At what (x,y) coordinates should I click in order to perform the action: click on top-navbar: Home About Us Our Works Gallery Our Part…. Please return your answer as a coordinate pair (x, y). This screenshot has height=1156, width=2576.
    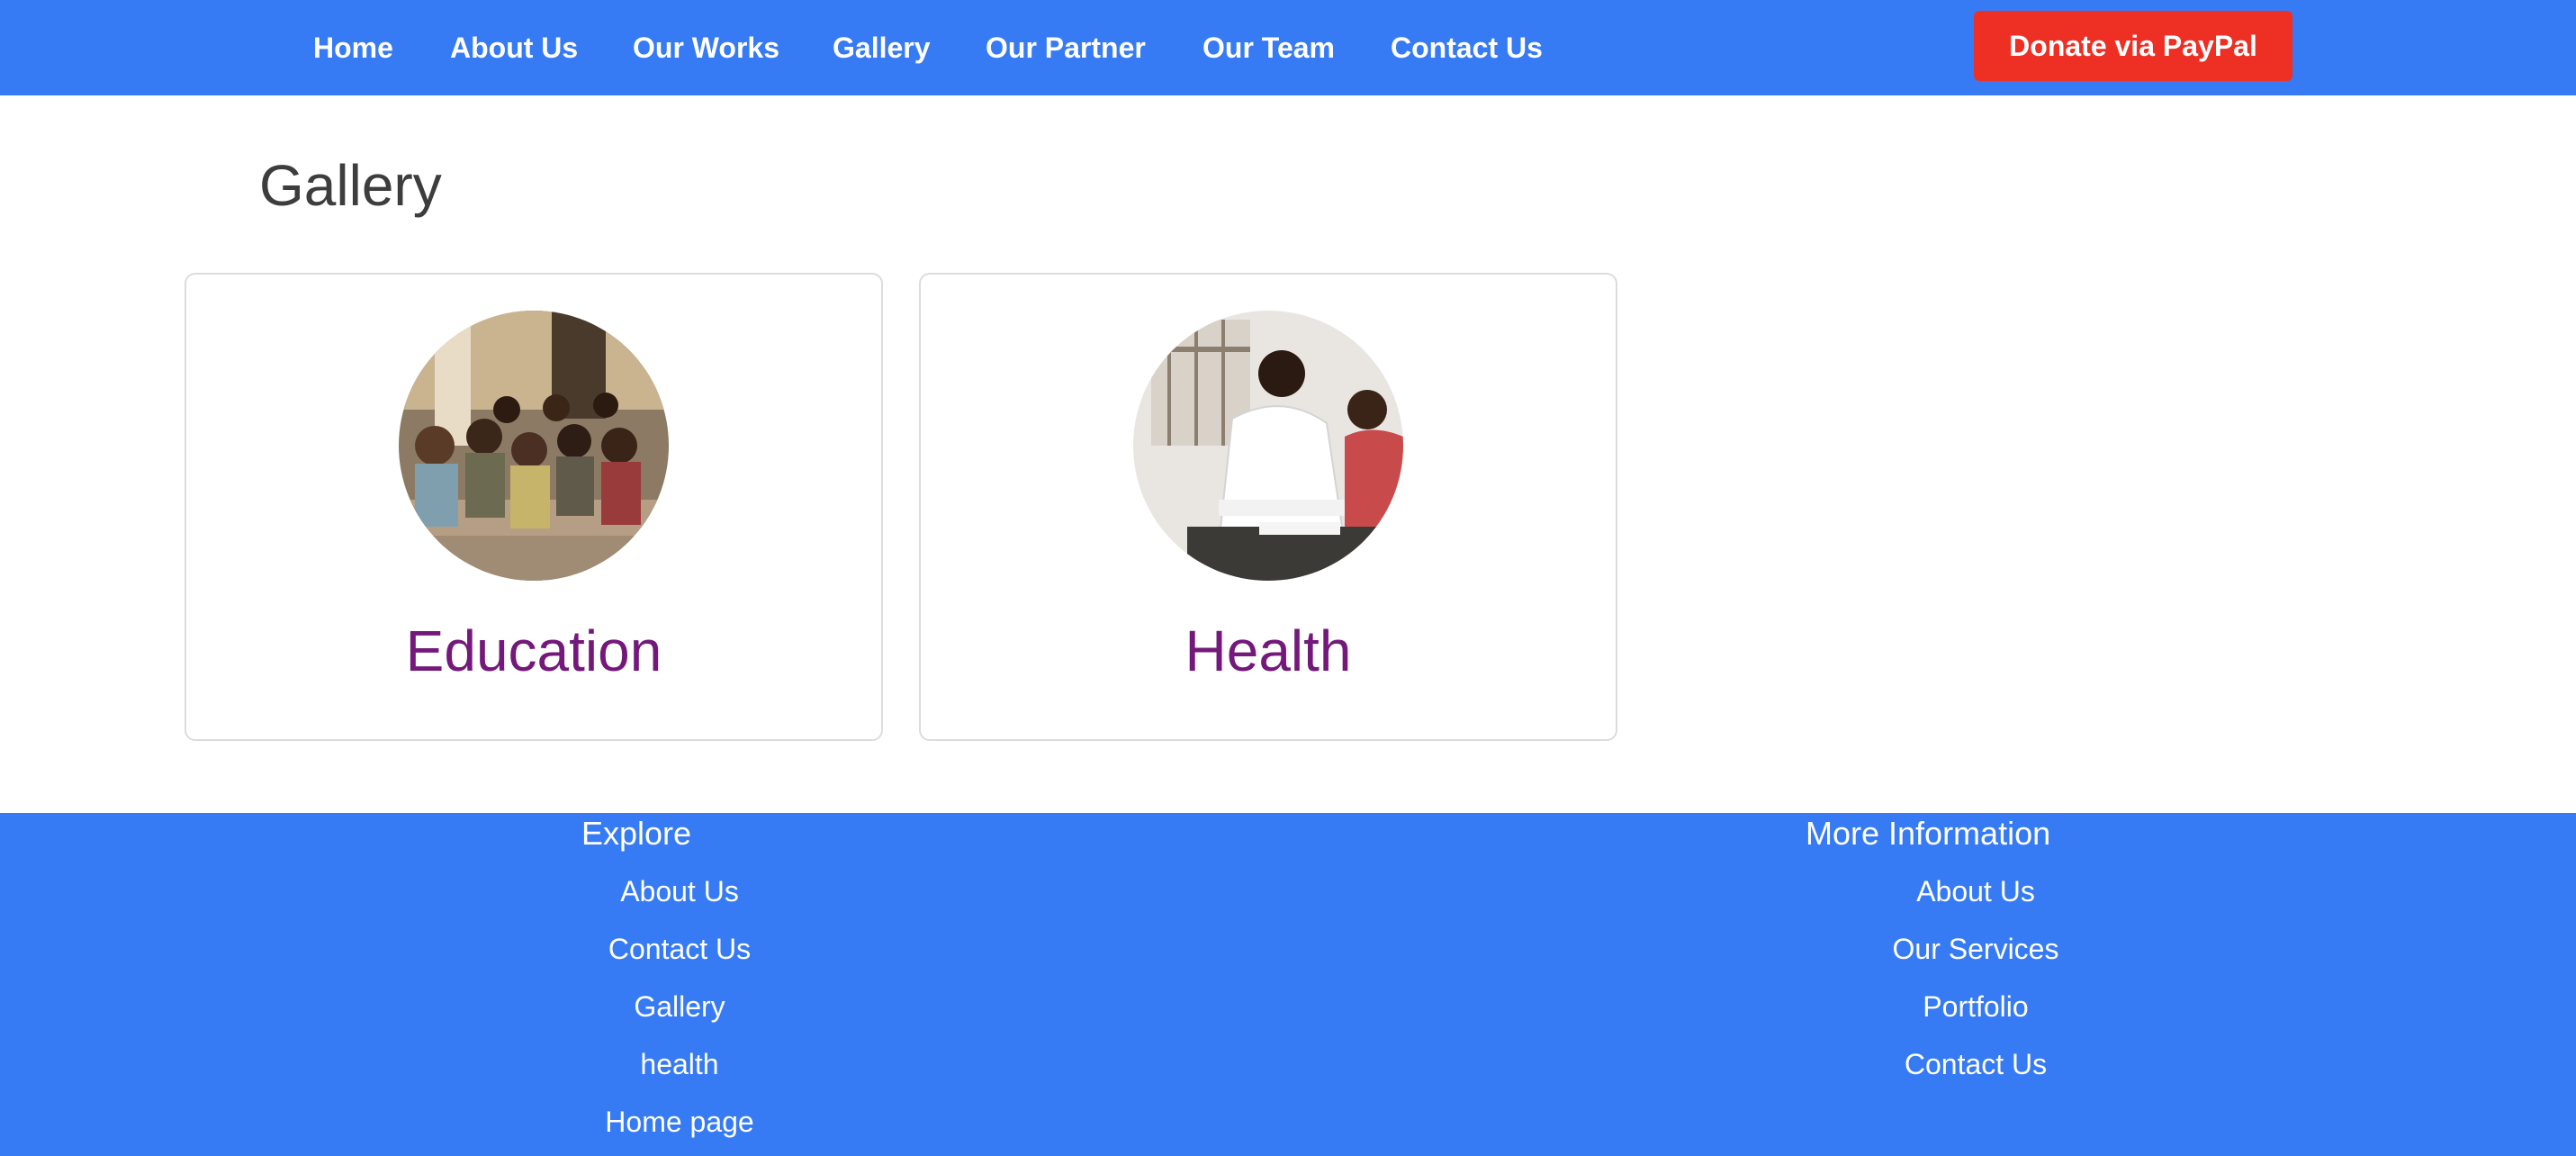
    Looking at the image, I should click on (1288, 47).